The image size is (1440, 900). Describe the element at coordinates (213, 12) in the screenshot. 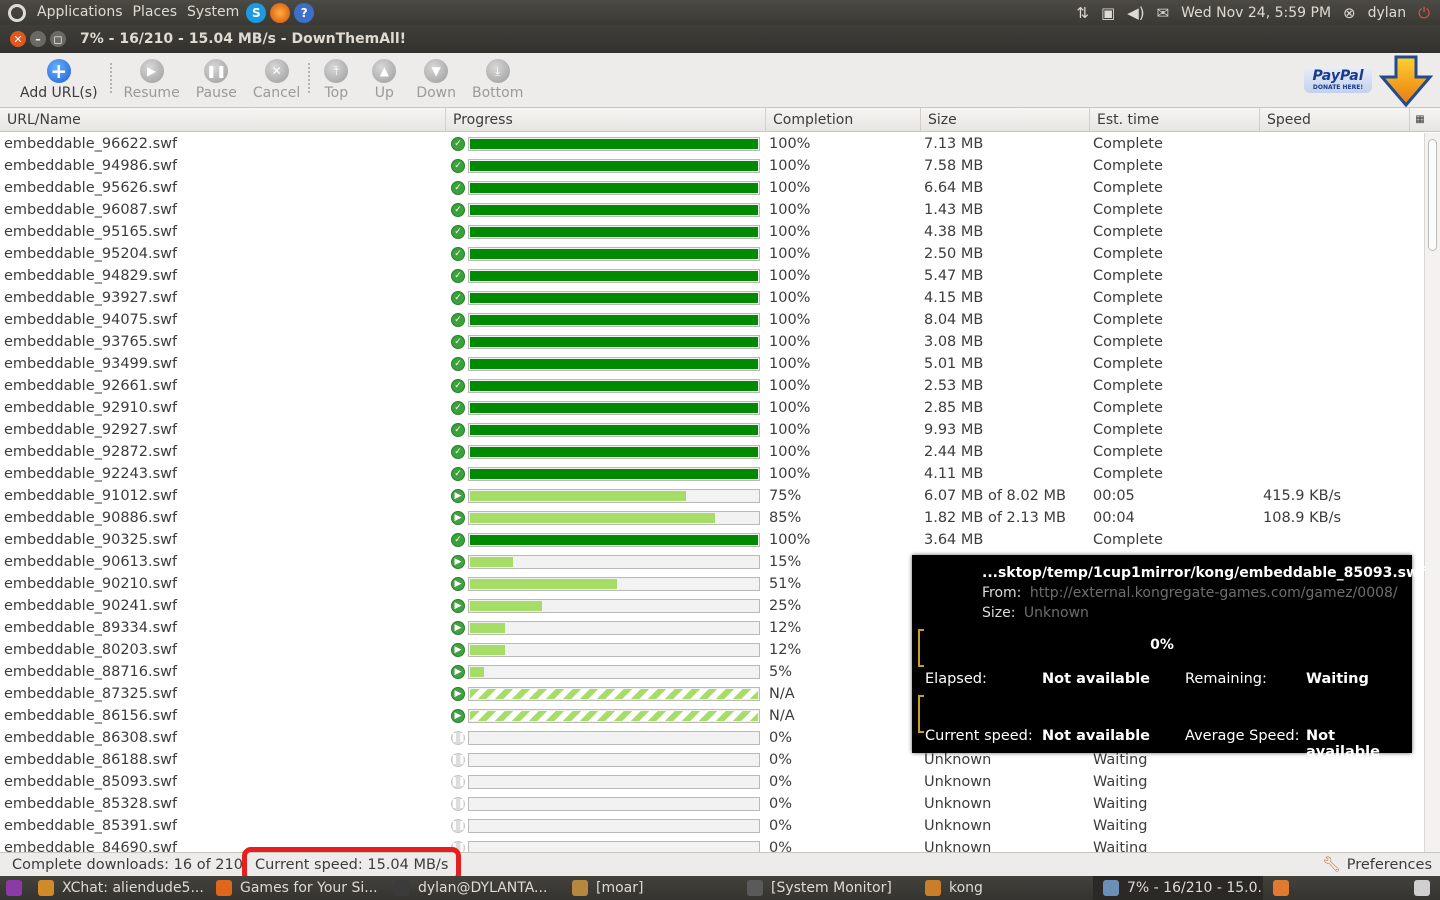

I see `menu-system: System` at that location.